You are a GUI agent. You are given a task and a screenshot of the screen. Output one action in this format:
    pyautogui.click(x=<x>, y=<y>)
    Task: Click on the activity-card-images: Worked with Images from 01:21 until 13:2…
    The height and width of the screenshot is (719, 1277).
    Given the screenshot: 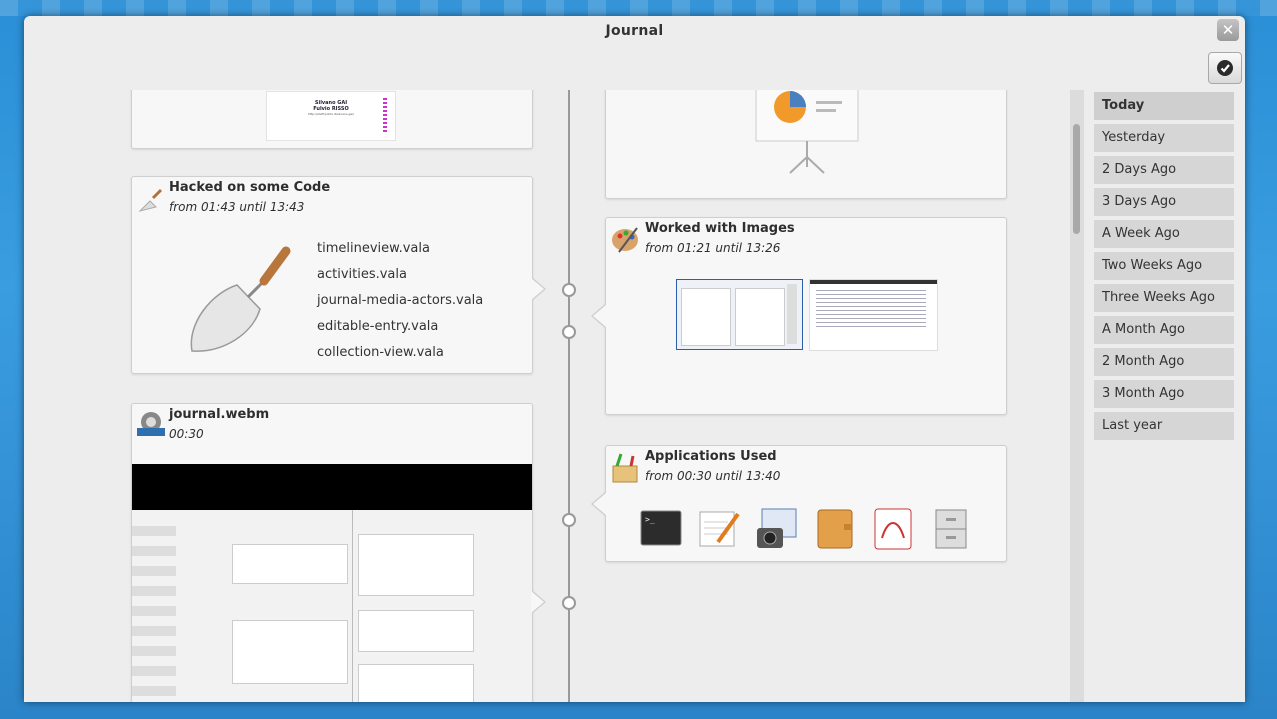 What is the action you would take?
    pyautogui.click(x=806, y=316)
    